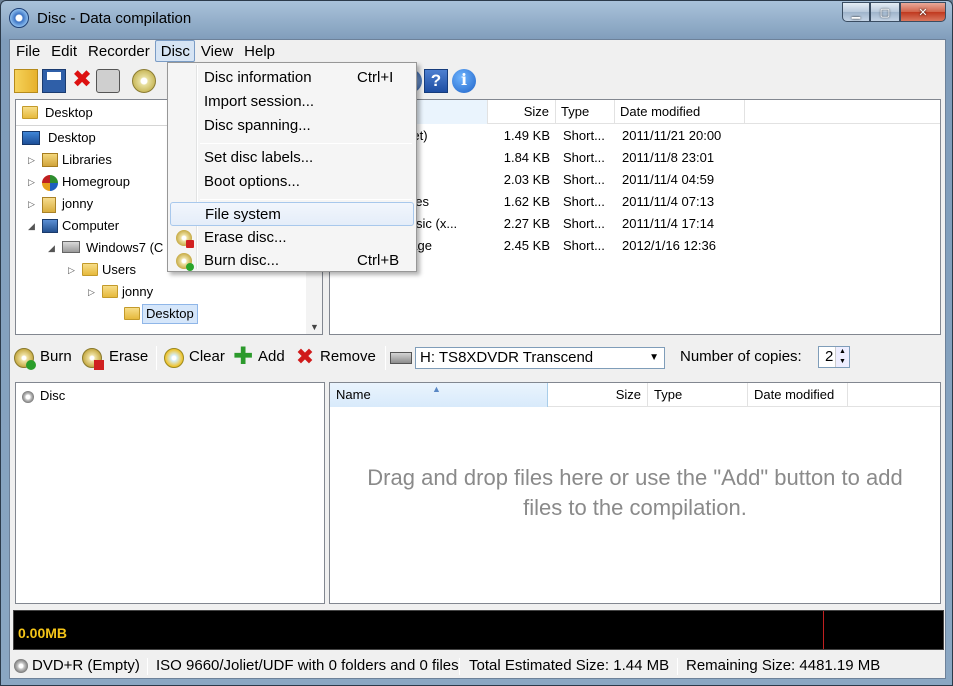  I want to click on minimize-icon: ▁, so click(856, 12).